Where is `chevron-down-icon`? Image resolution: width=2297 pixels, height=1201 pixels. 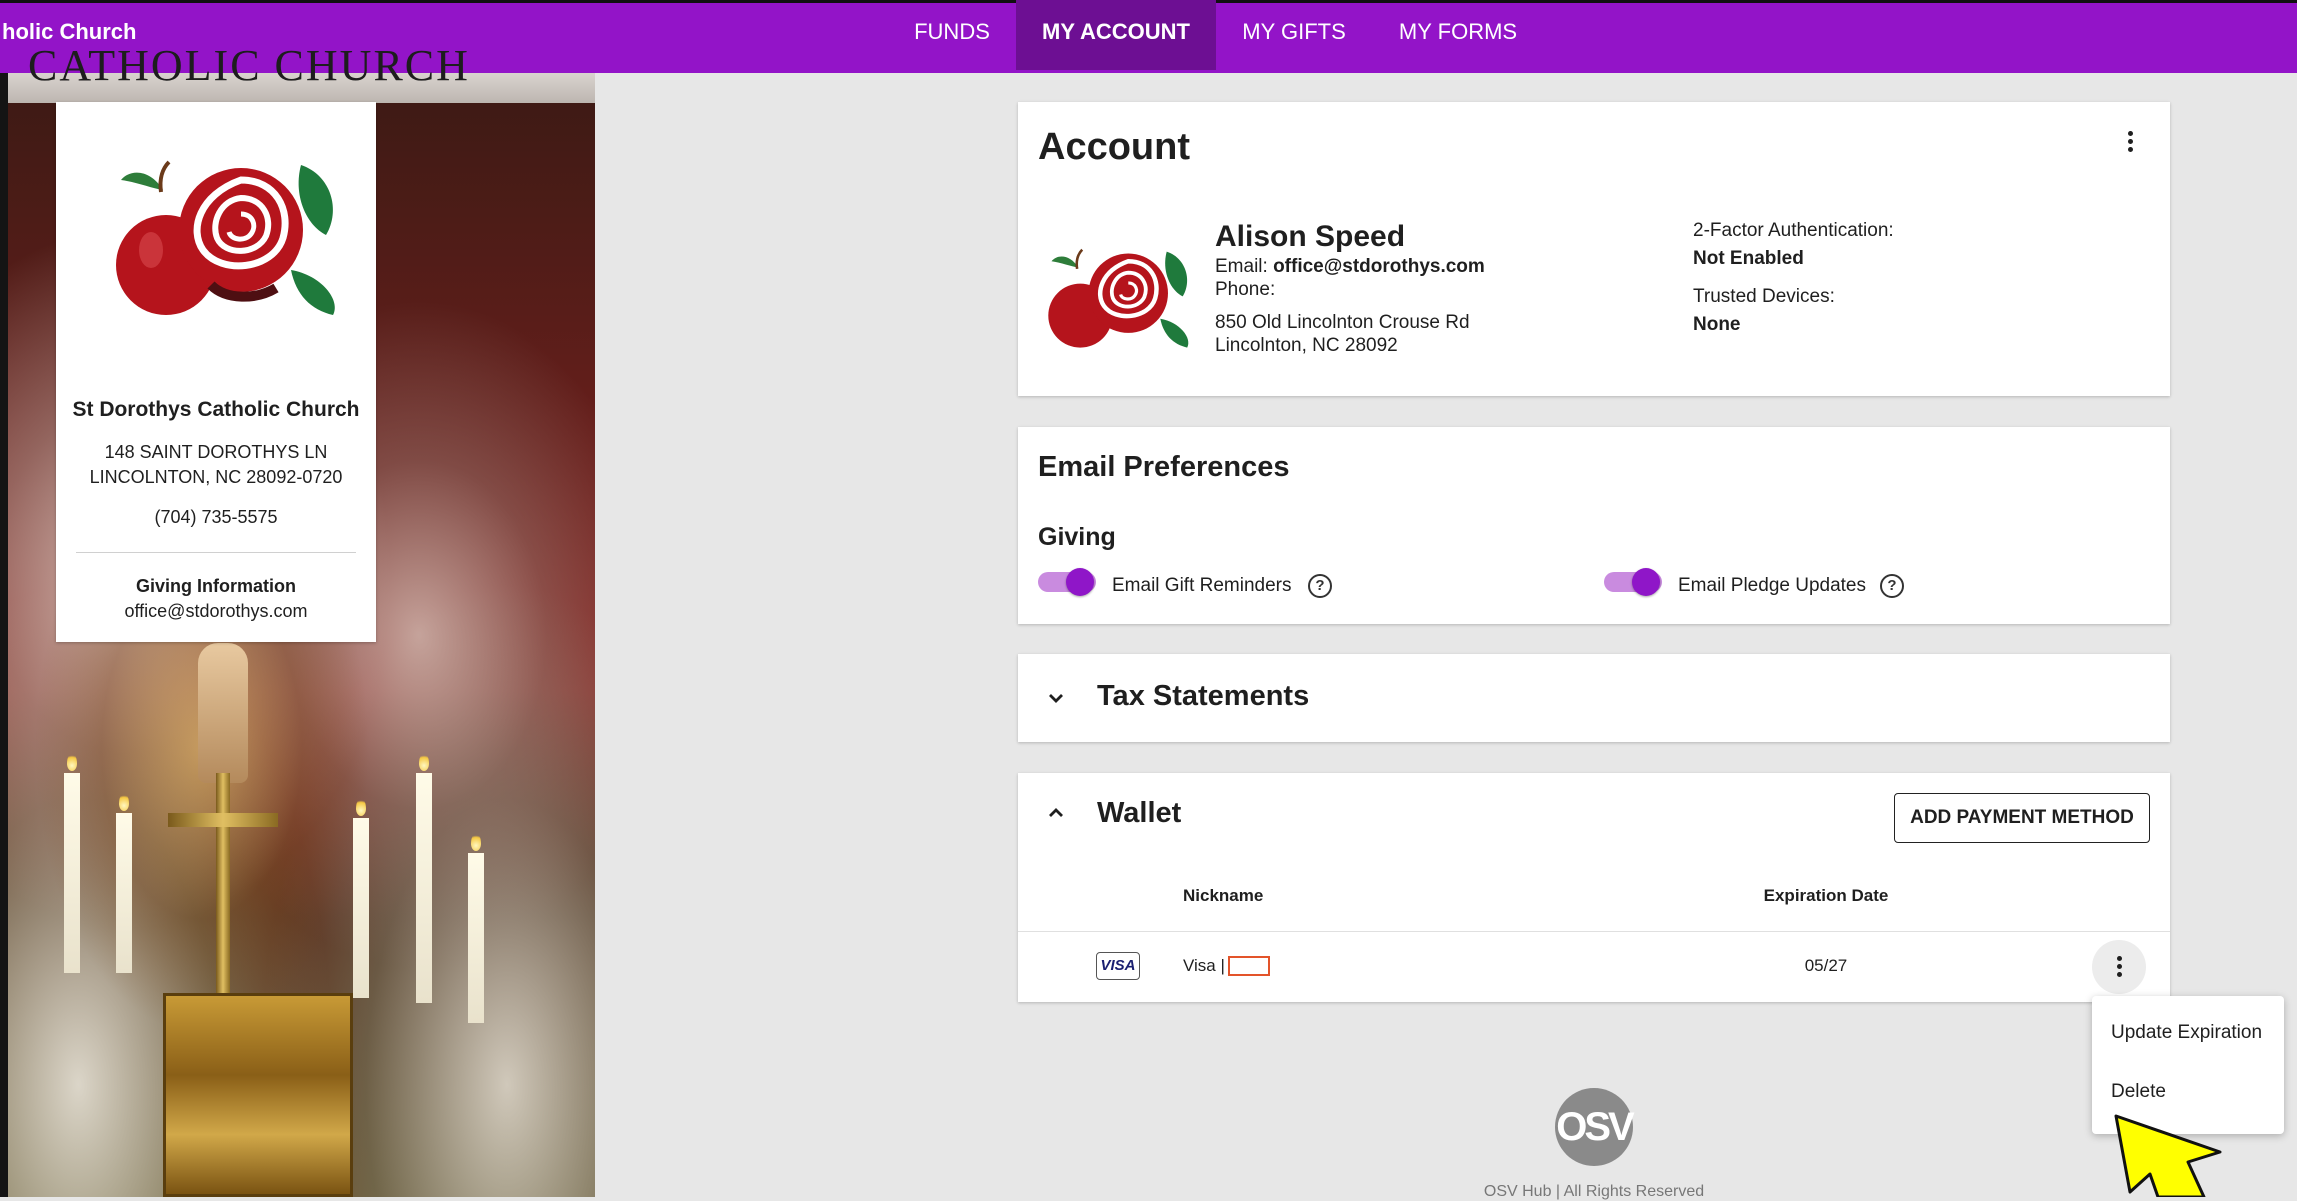
chevron-down-icon is located at coordinates (1056, 698).